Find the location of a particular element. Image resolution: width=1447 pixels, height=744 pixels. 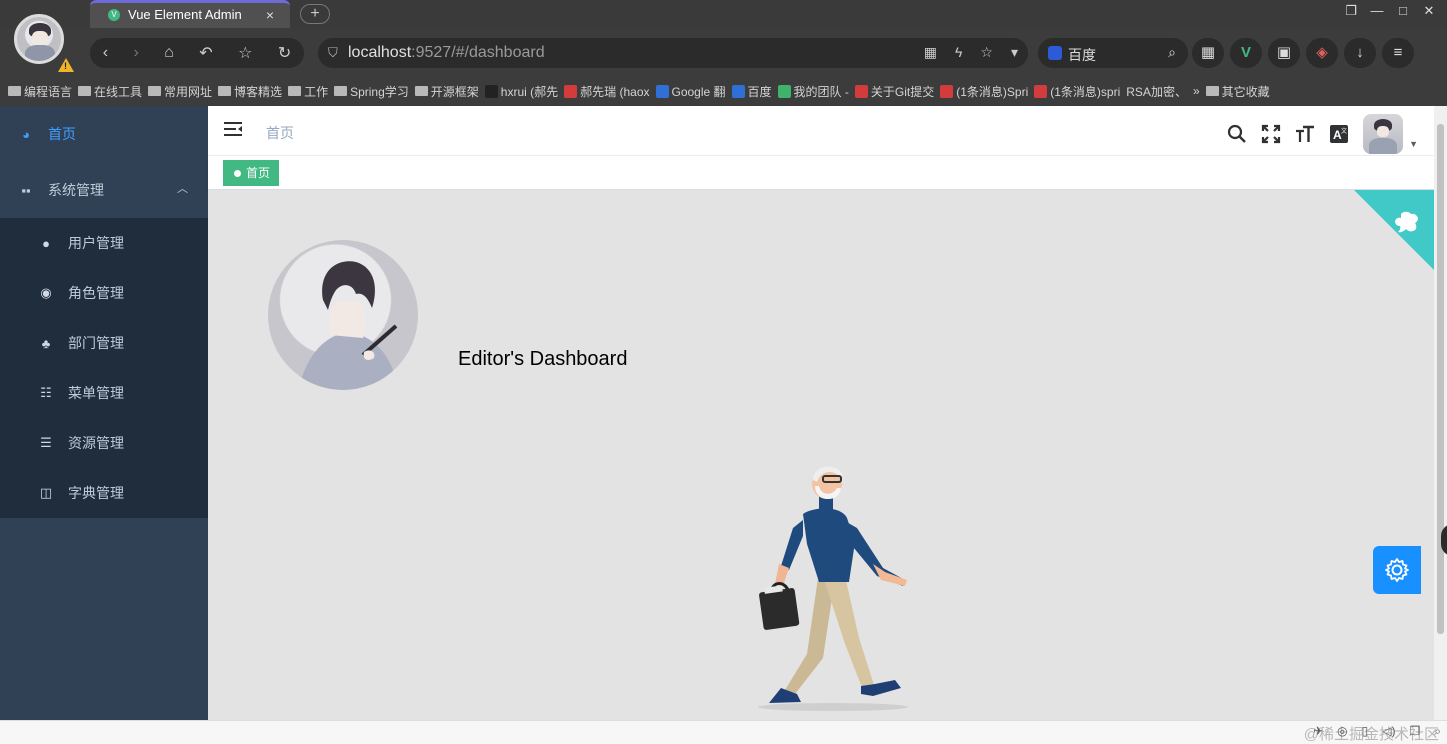

minimize-button: — is located at coordinates (1377, 12).